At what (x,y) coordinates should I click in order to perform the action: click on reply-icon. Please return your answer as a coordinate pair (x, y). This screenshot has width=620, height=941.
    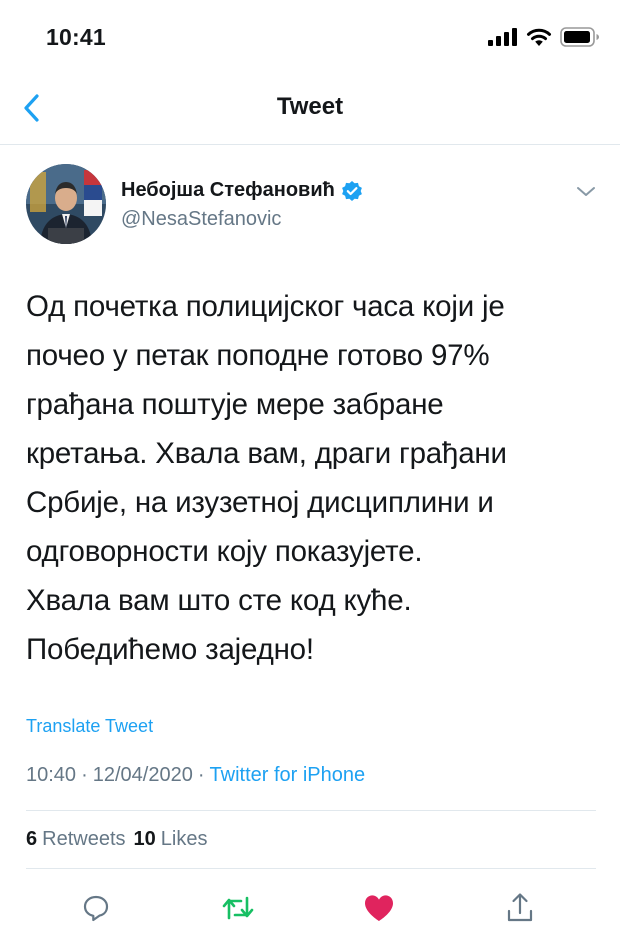
    Looking at the image, I should click on (96, 908).